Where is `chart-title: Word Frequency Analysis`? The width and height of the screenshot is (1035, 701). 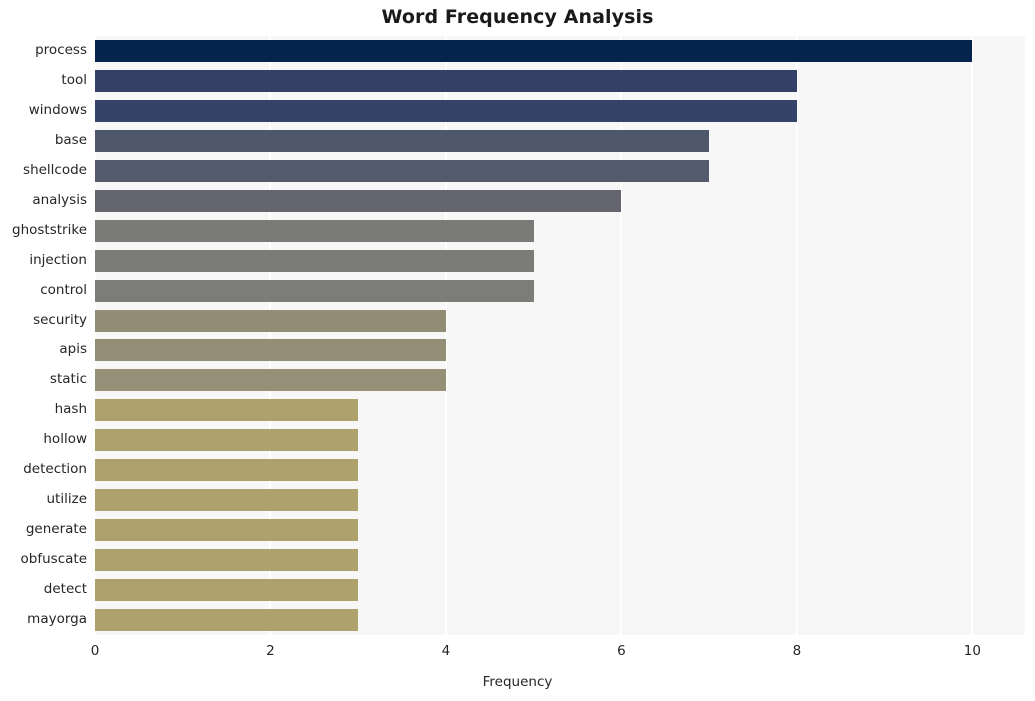
chart-title: Word Frequency Analysis is located at coordinates (517, 17).